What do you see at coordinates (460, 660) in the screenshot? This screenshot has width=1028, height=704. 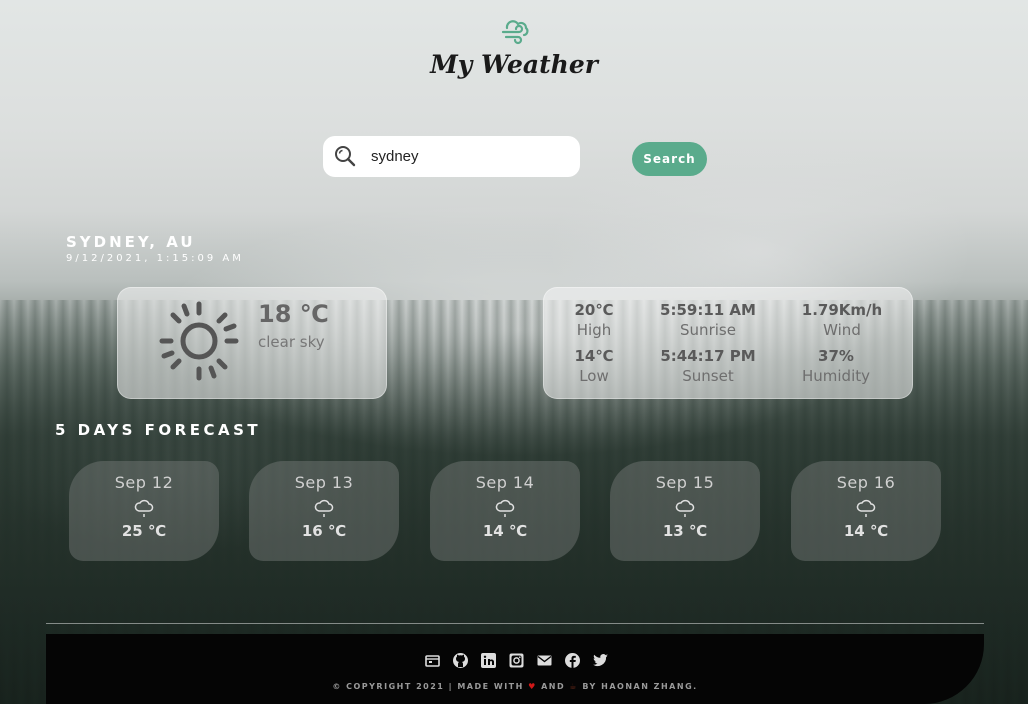 I see `github-icon` at bounding box center [460, 660].